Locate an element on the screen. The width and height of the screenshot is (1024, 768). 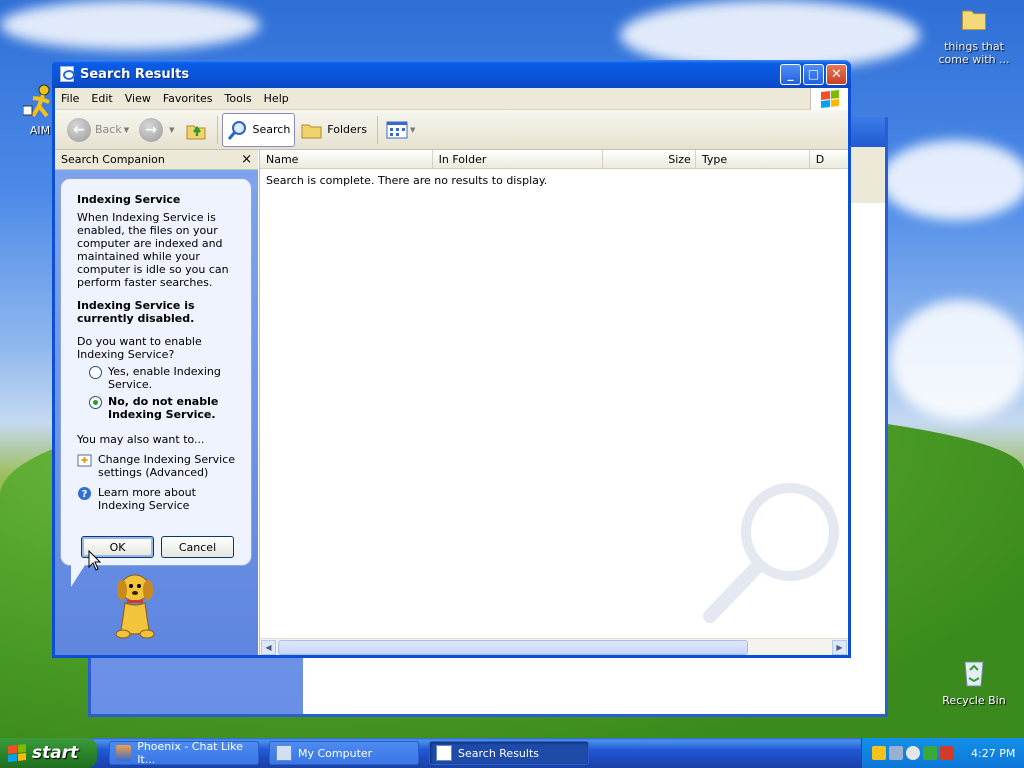
column-headers: Name In Folder Size Type D is located at coordinates (554, 159).